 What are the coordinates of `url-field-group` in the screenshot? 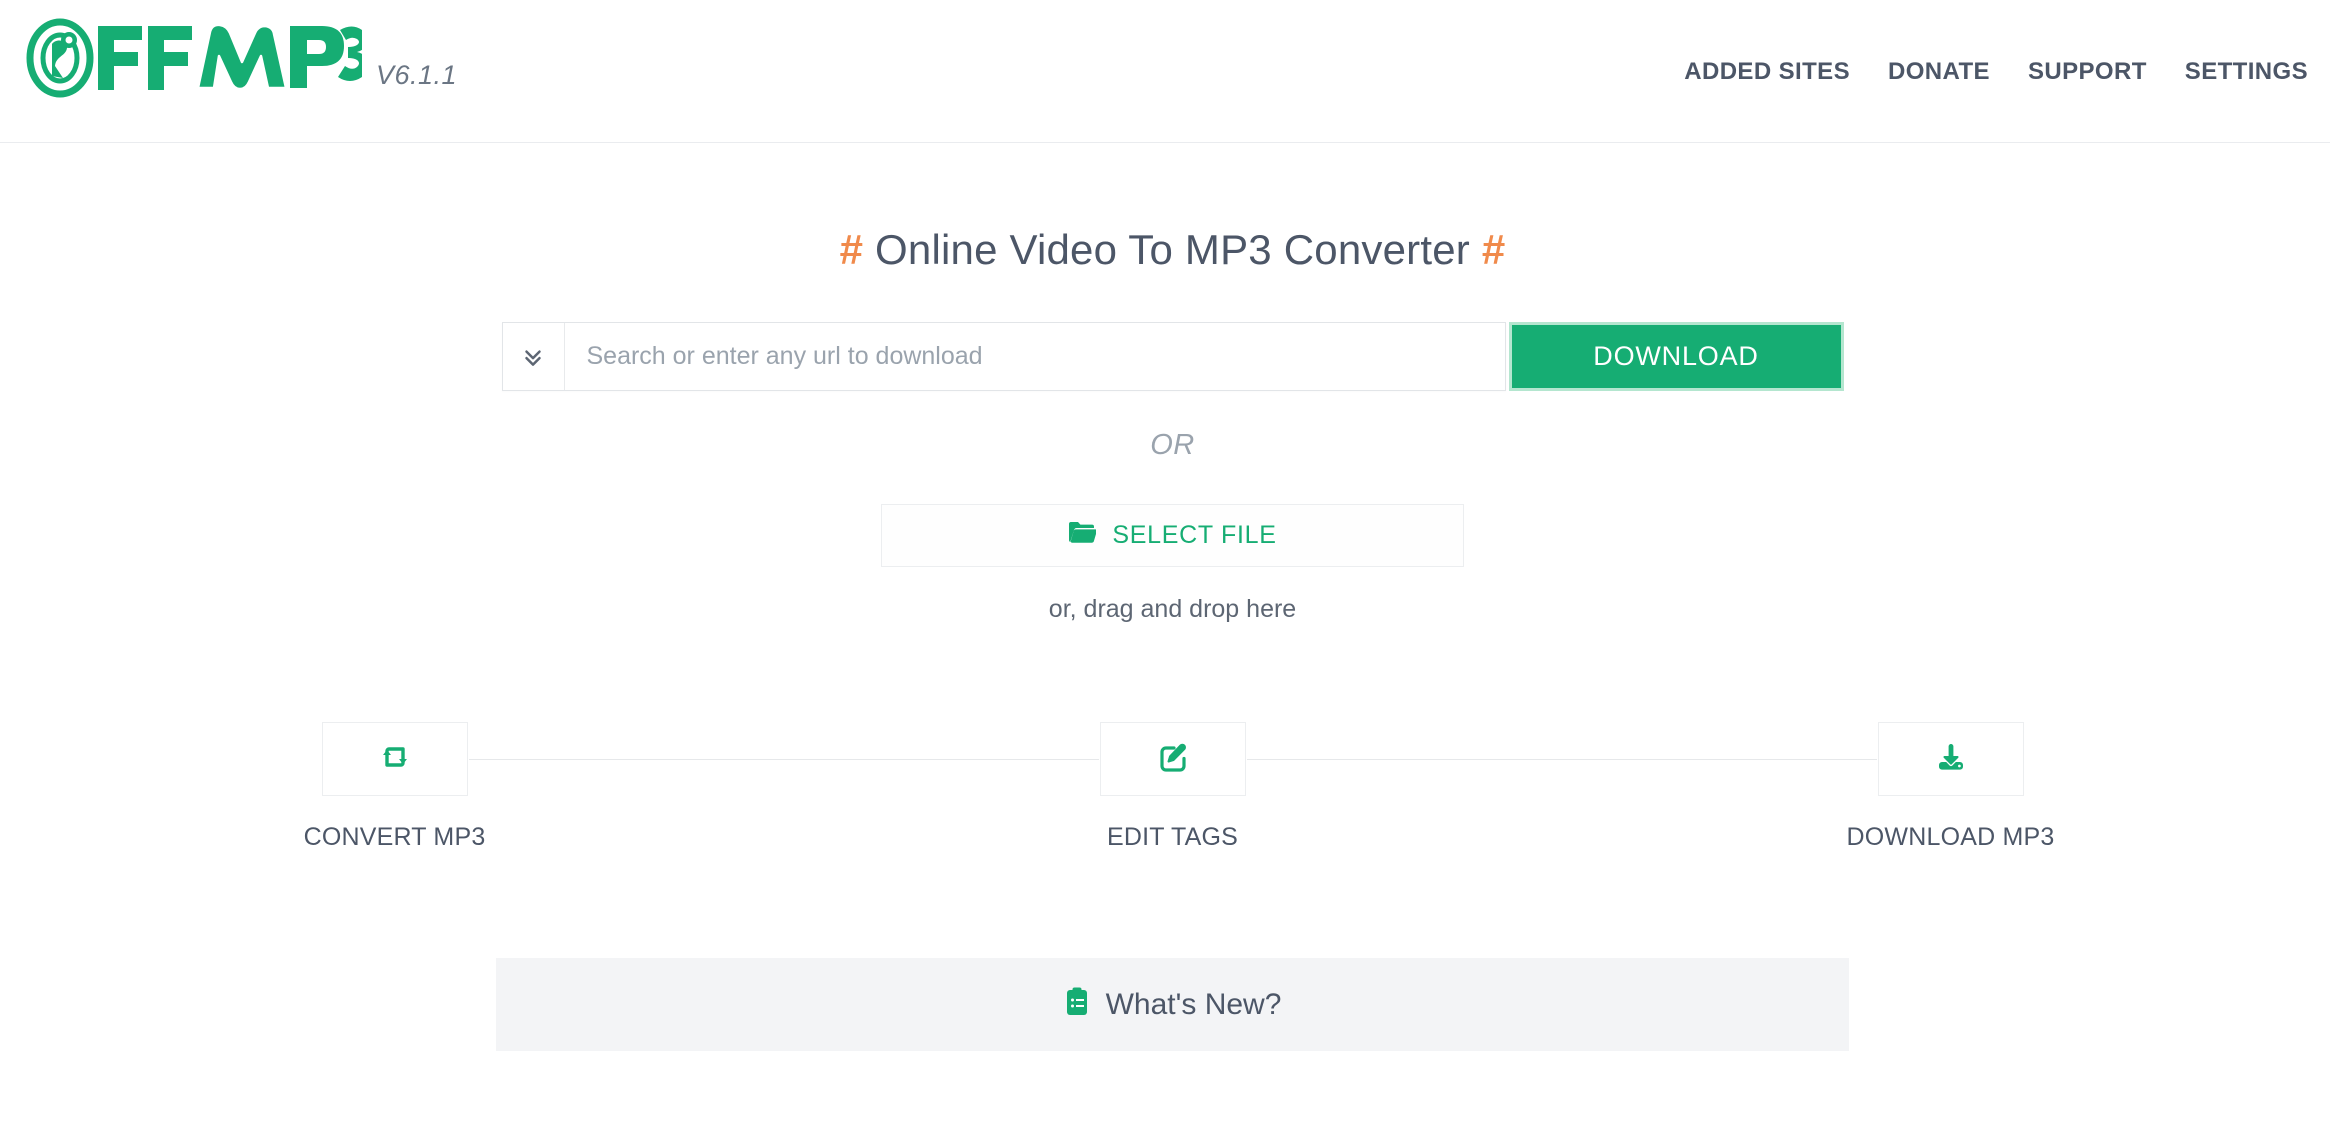 It's located at (1003, 356).